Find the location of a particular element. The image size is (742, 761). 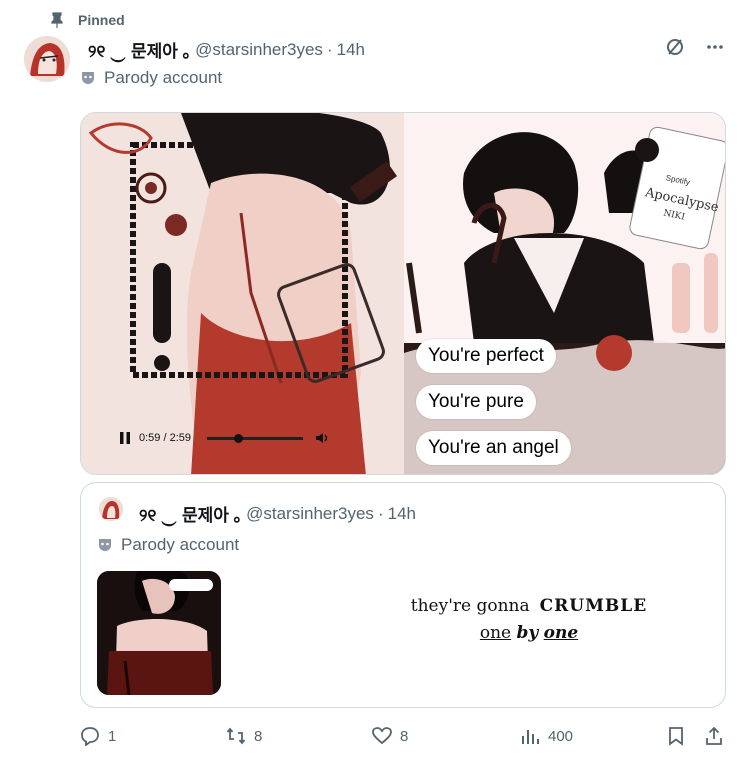

pinned-label: Pinned is located at coordinates (101, 20).